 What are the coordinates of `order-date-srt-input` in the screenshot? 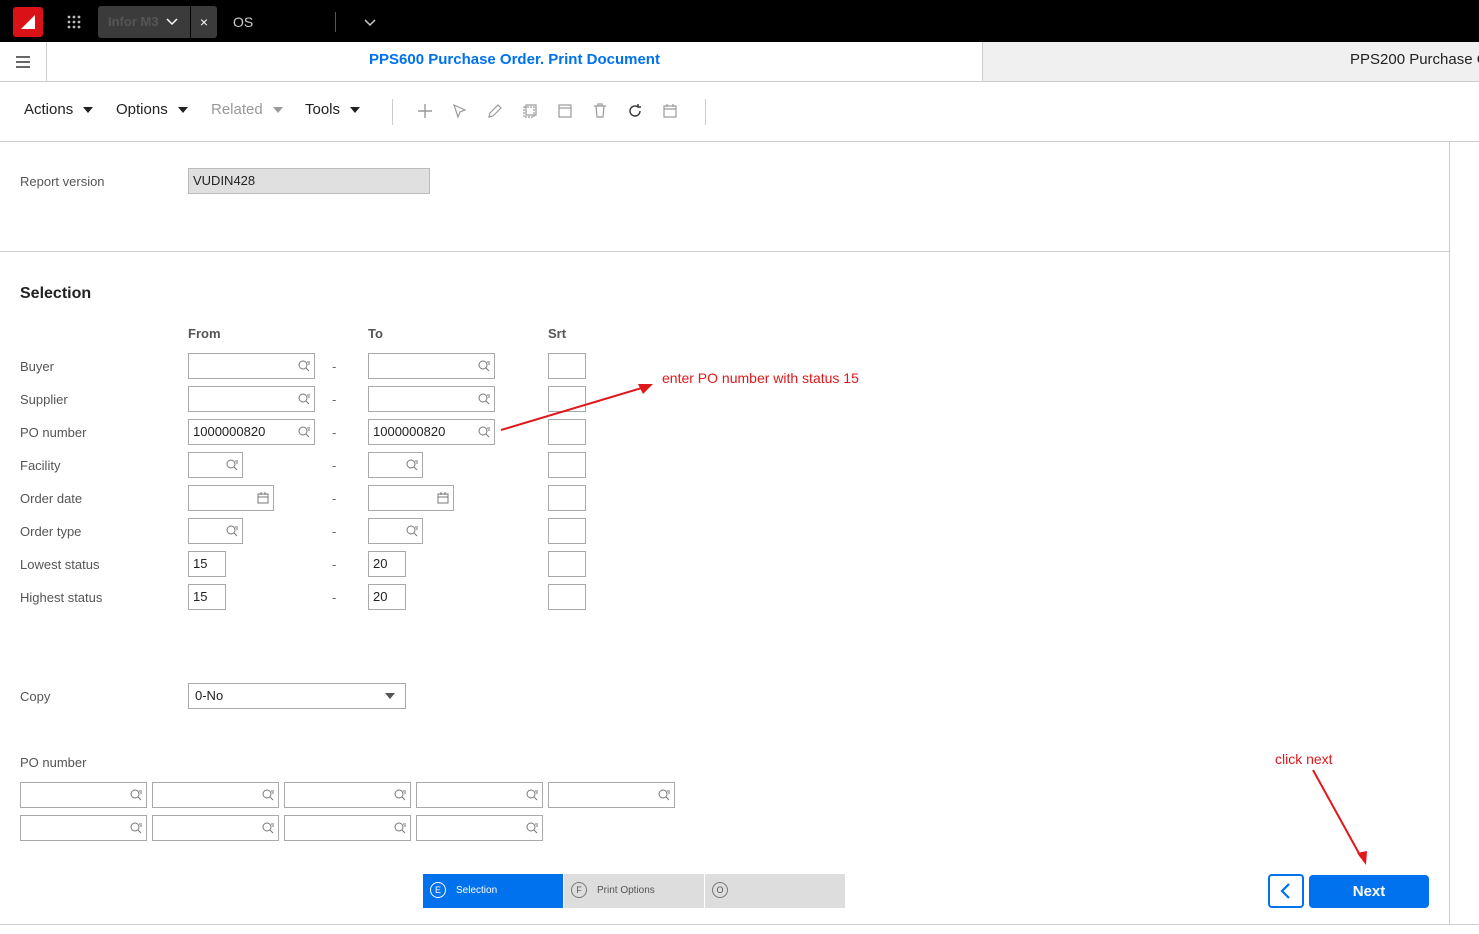 It's located at (567, 498).